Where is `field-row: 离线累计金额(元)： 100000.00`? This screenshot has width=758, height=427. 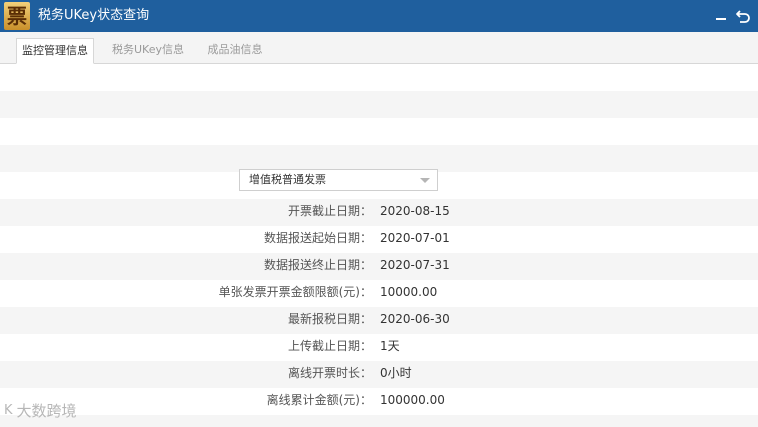 field-row: 离线累计金额(元)： 100000.00 is located at coordinates (379, 400).